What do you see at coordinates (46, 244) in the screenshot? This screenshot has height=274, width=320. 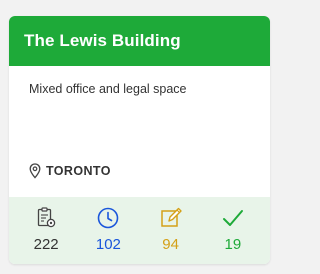 I see `stat-total-value: 222` at bounding box center [46, 244].